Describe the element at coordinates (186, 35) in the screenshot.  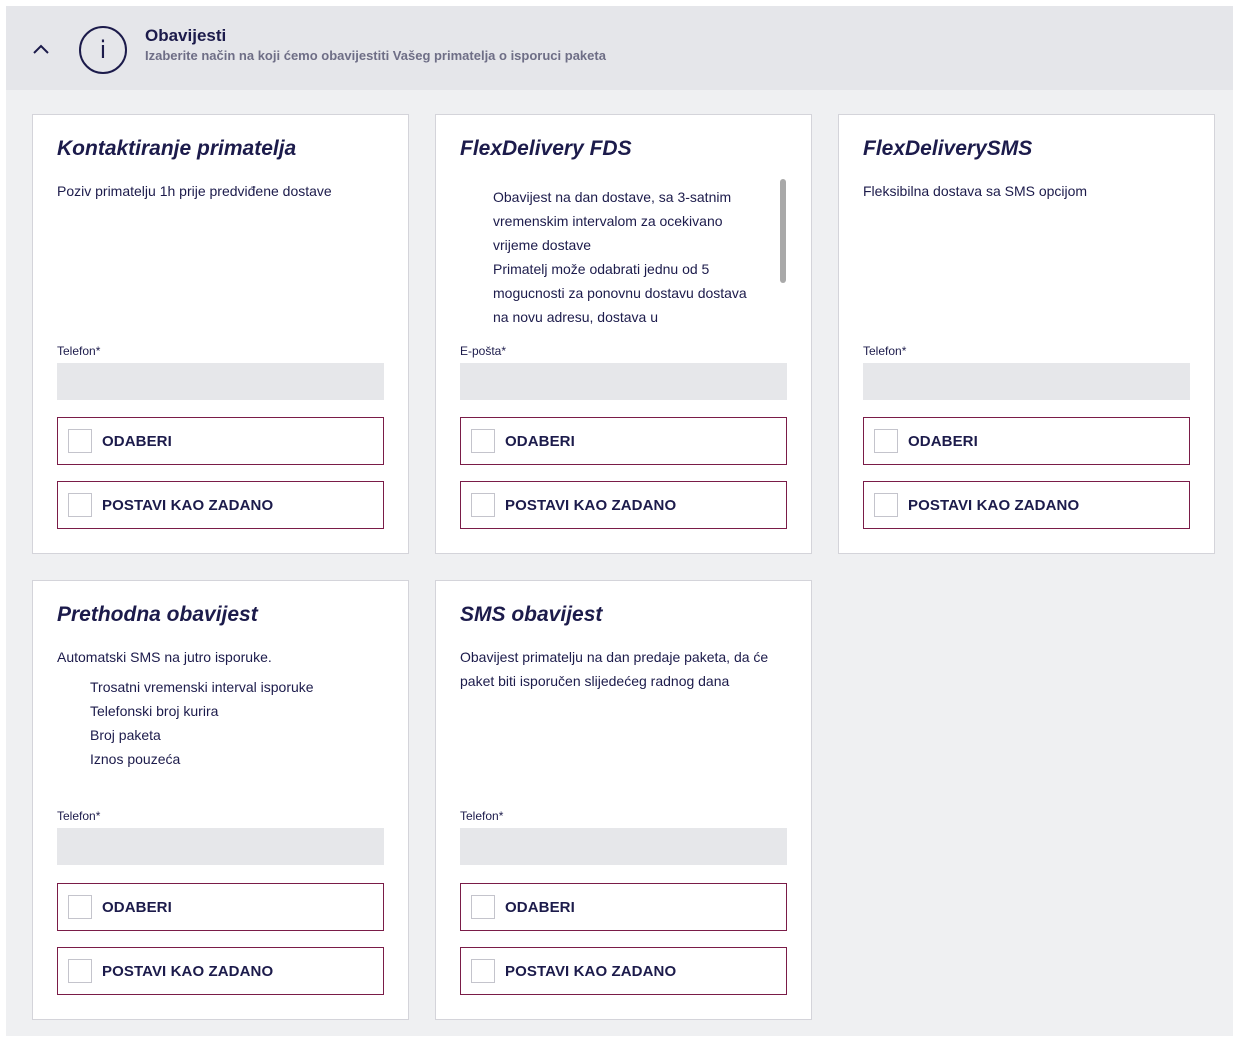
I see `section-title: Obavijesti` at that location.